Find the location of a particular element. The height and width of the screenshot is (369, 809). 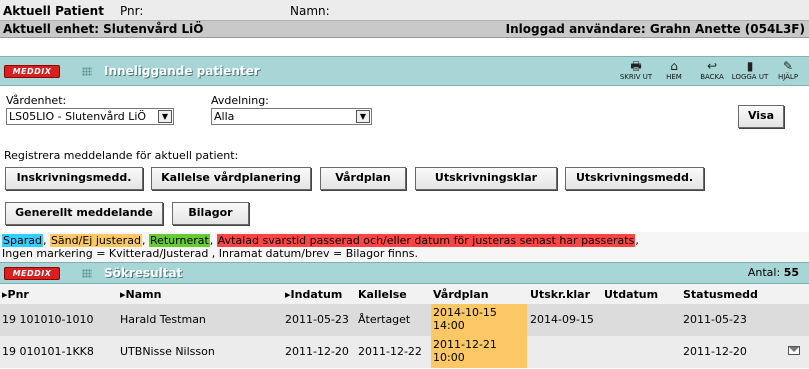

print-label: SKRIV UT is located at coordinates (636, 77).